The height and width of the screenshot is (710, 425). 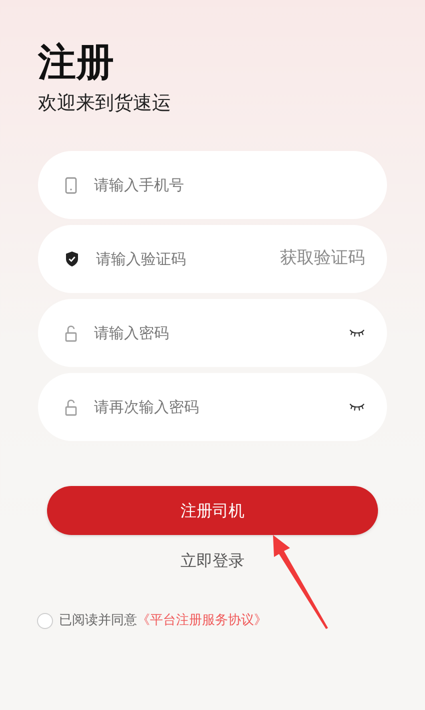 I want to click on shield-check-icon, so click(x=72, y=259).